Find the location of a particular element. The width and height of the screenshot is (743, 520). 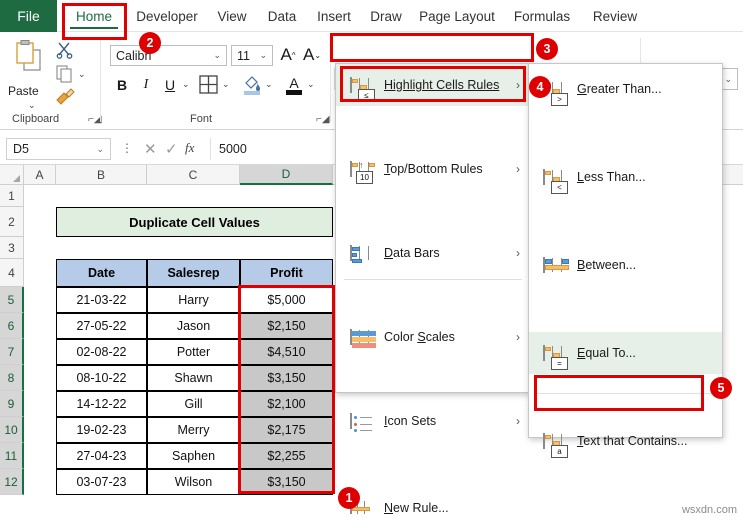

table-row: 19-02-23 is located at coordinates (101, 430).